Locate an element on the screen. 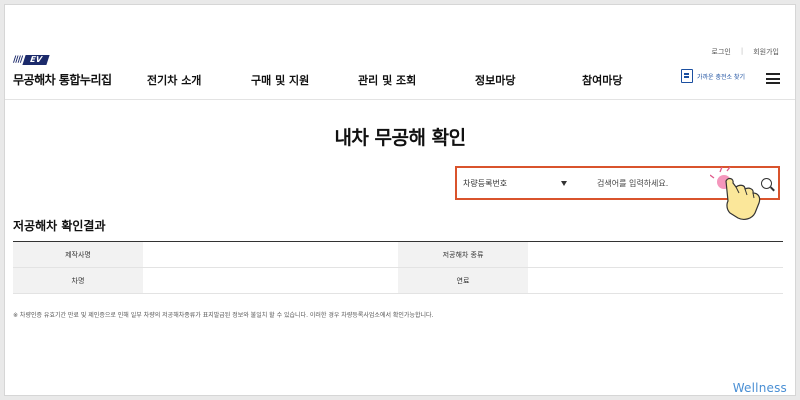  table-row: 제작사명 저공해차 종류 is located at coordinates (398, 254).